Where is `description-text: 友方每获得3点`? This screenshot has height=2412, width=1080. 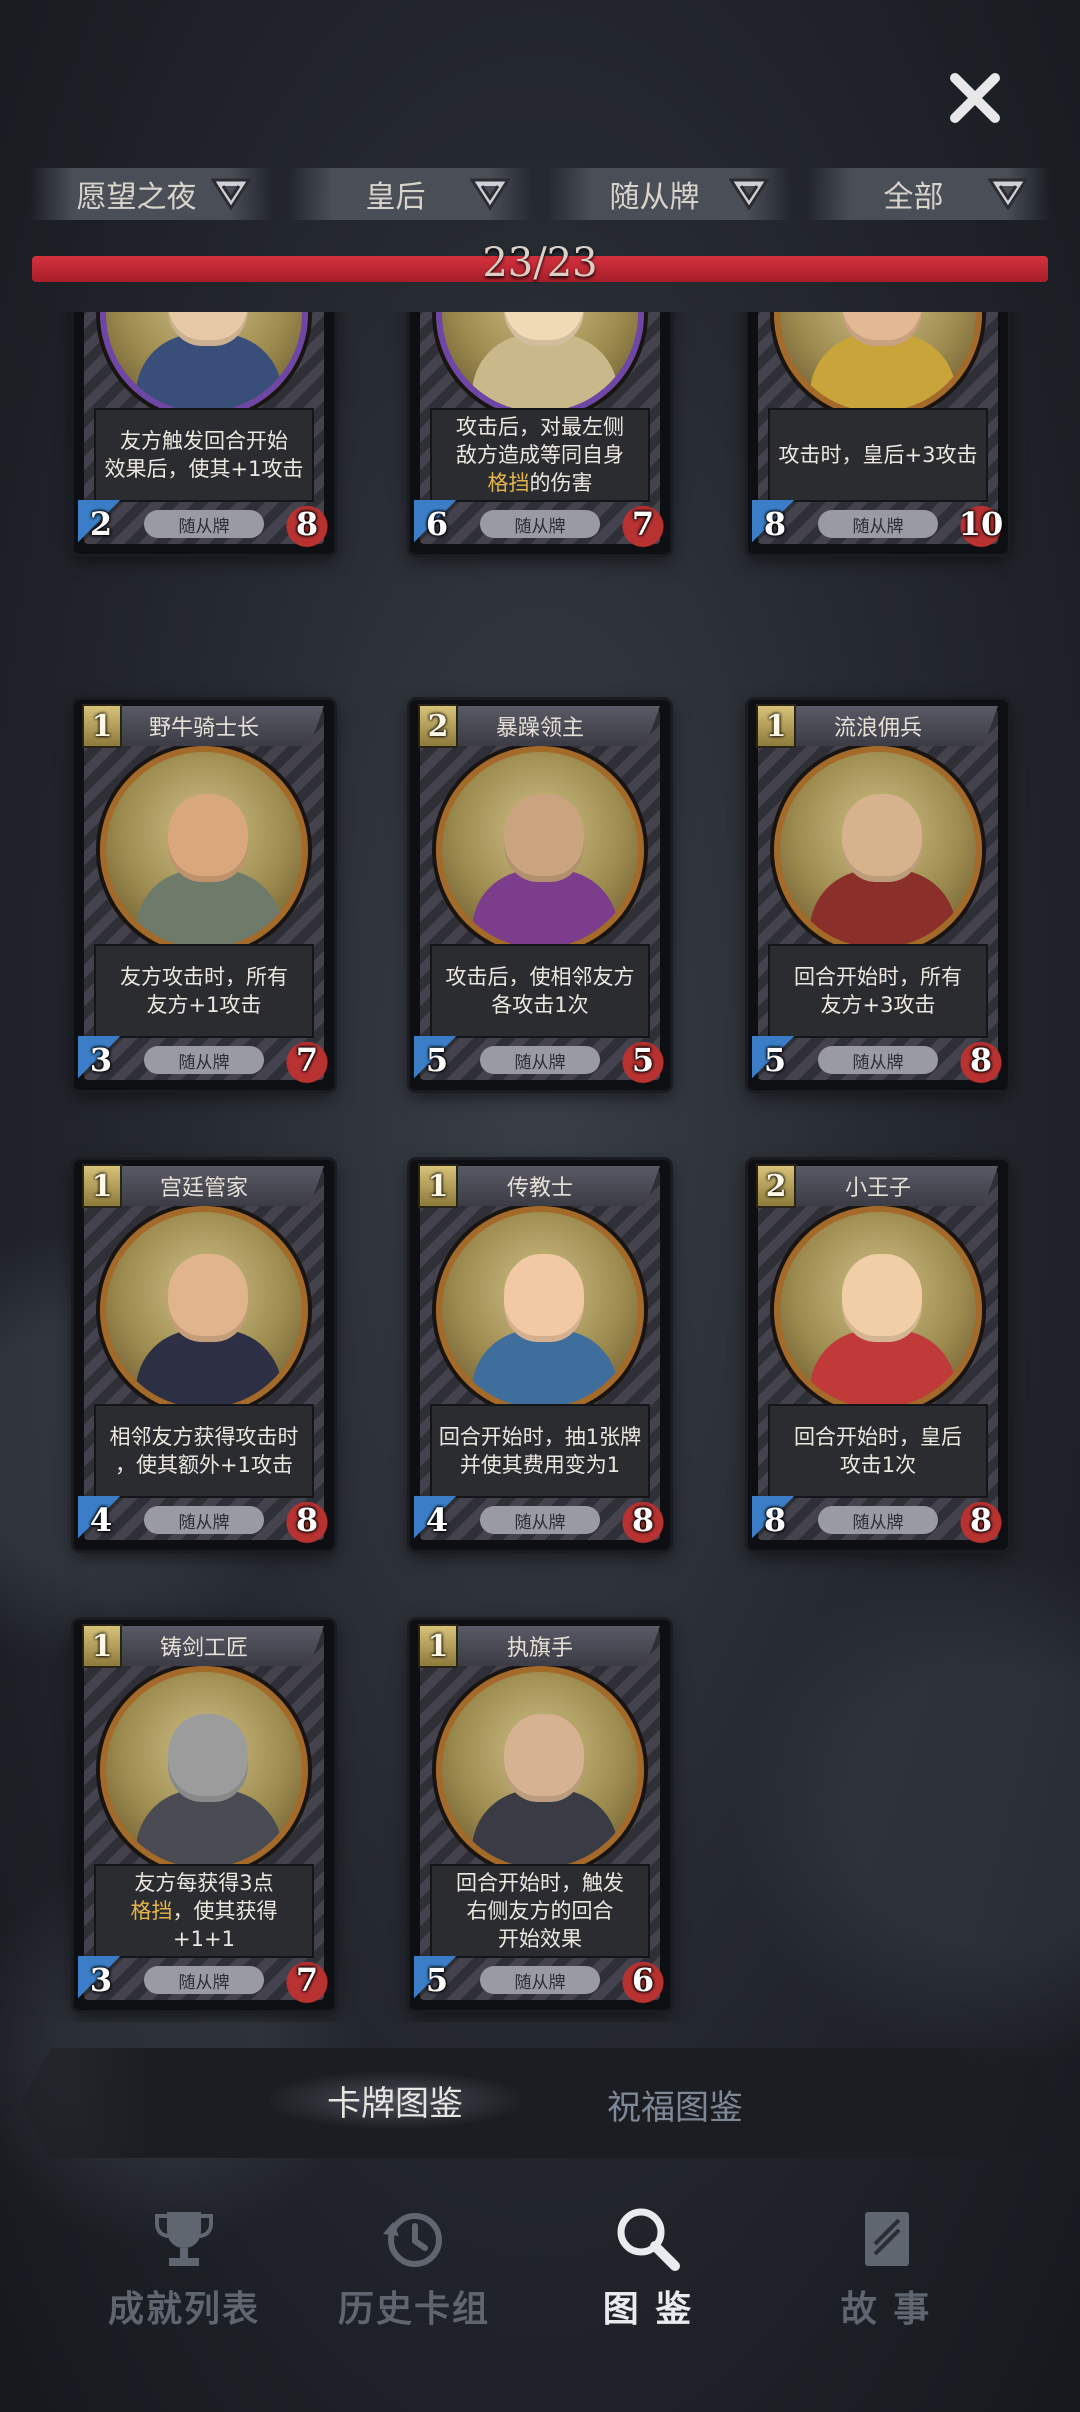
description-text: 友方每获得3点 is located at coordinates (204, 1883).